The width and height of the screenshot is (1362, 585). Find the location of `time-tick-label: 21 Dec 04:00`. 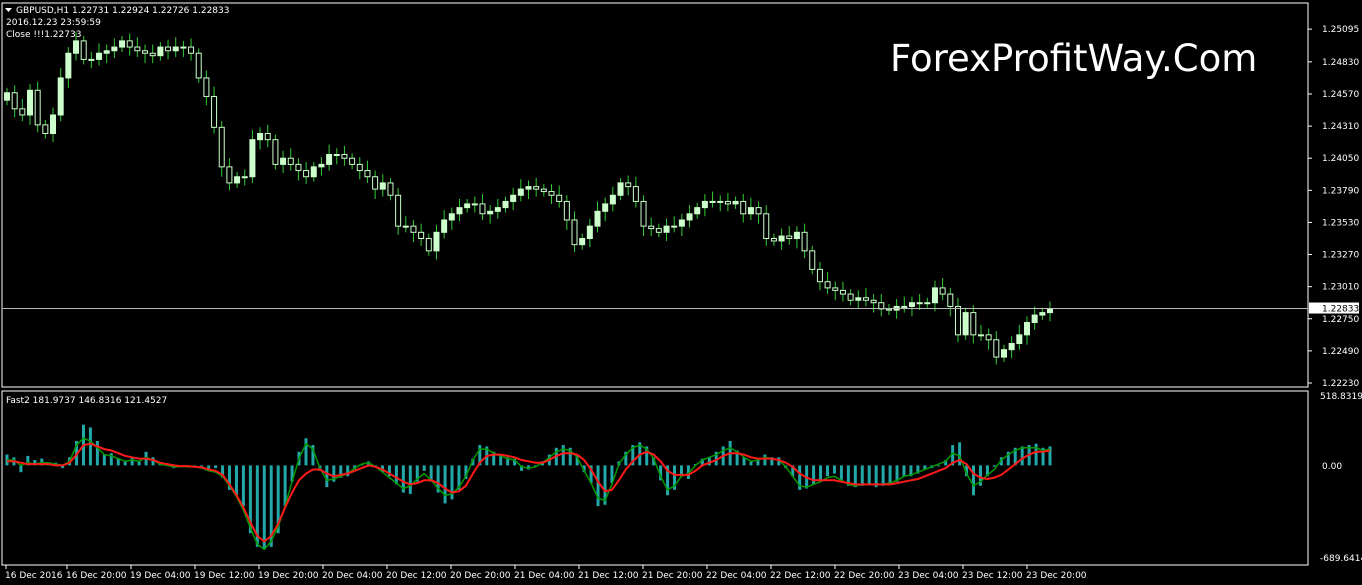

time-tick-label: 21 Dec 04:00 is located at coordinates (544, 576).